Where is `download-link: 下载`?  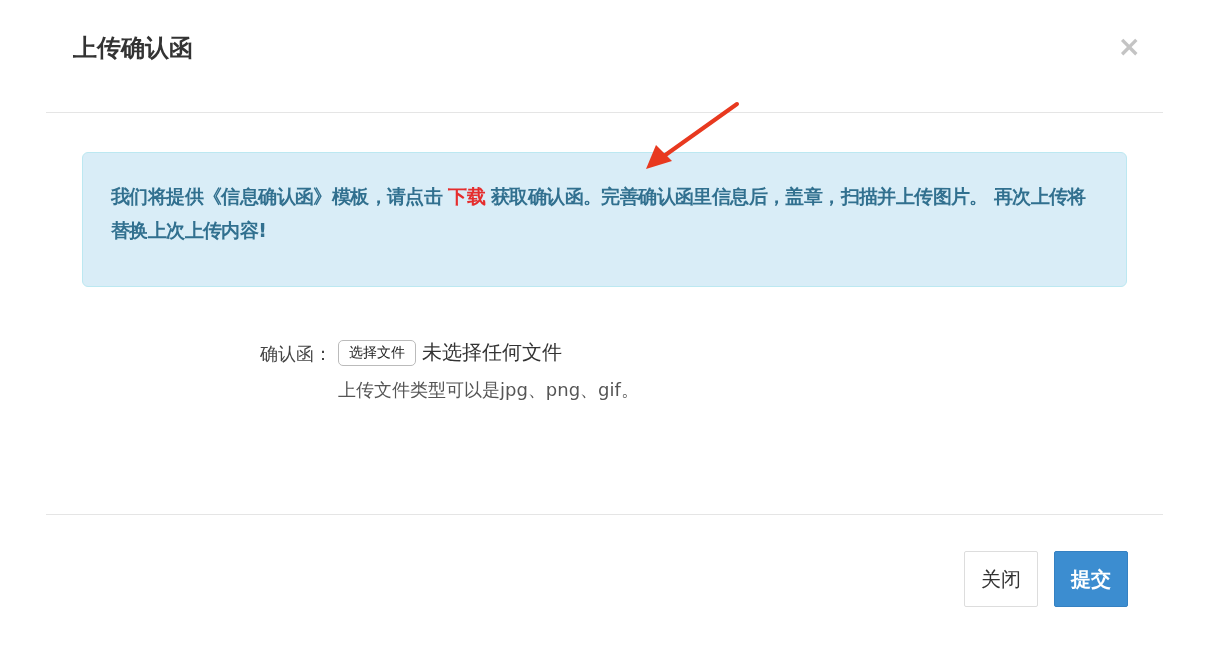
download-link: 下载 is located at coordinates (467, 196).